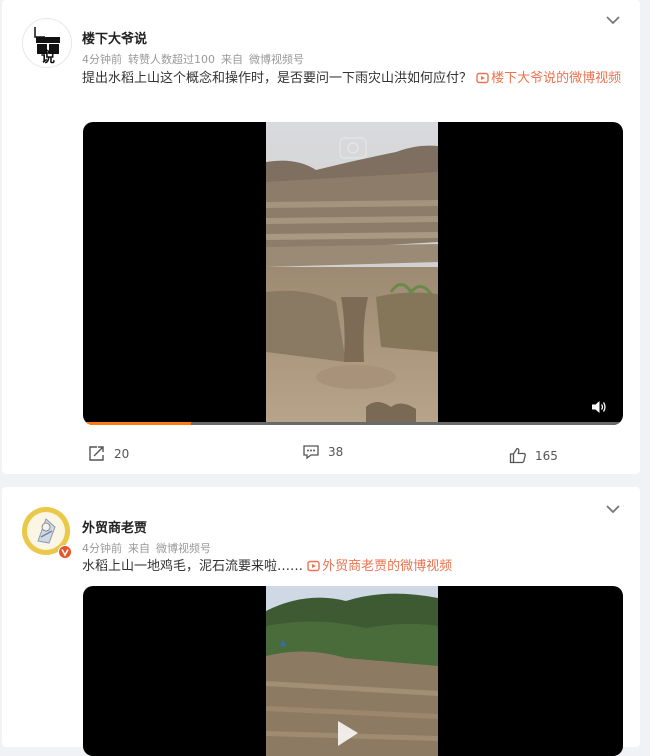 The width and height of the screenshot is (650, 756). What do you see at coordinates (353, 423) in the screenshot?
I see `video-progress-bar` at bounding box center [353, 423].